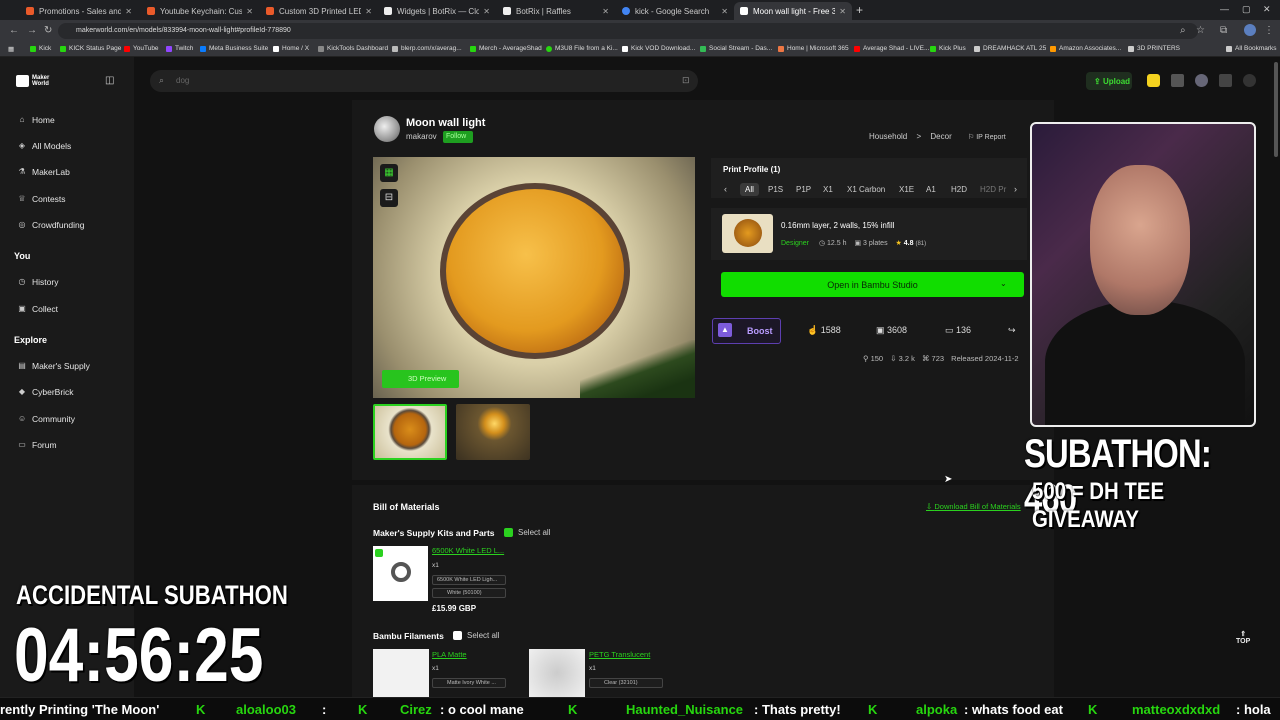 Image resolution: width=1280 pixels, height=720 pixels. What do you see at coordinates (506, 48) in the screenshot?
I see `bookmark: Merch - AverageShad` at bounding box center [506, 48].